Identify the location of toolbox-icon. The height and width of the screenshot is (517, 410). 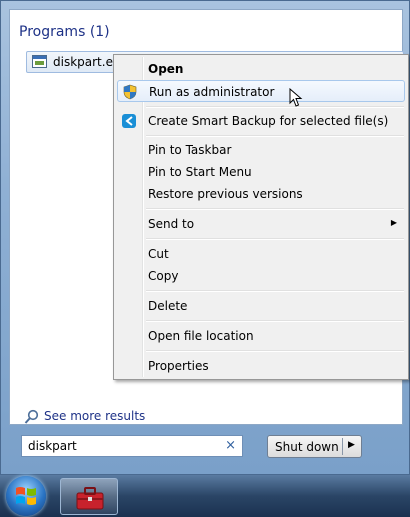
(90, 498).